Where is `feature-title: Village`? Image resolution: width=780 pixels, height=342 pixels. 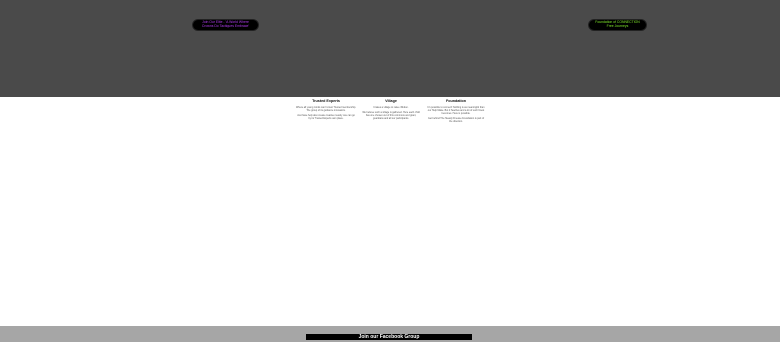 feature-title: Village is located at coordinates (391, 101).